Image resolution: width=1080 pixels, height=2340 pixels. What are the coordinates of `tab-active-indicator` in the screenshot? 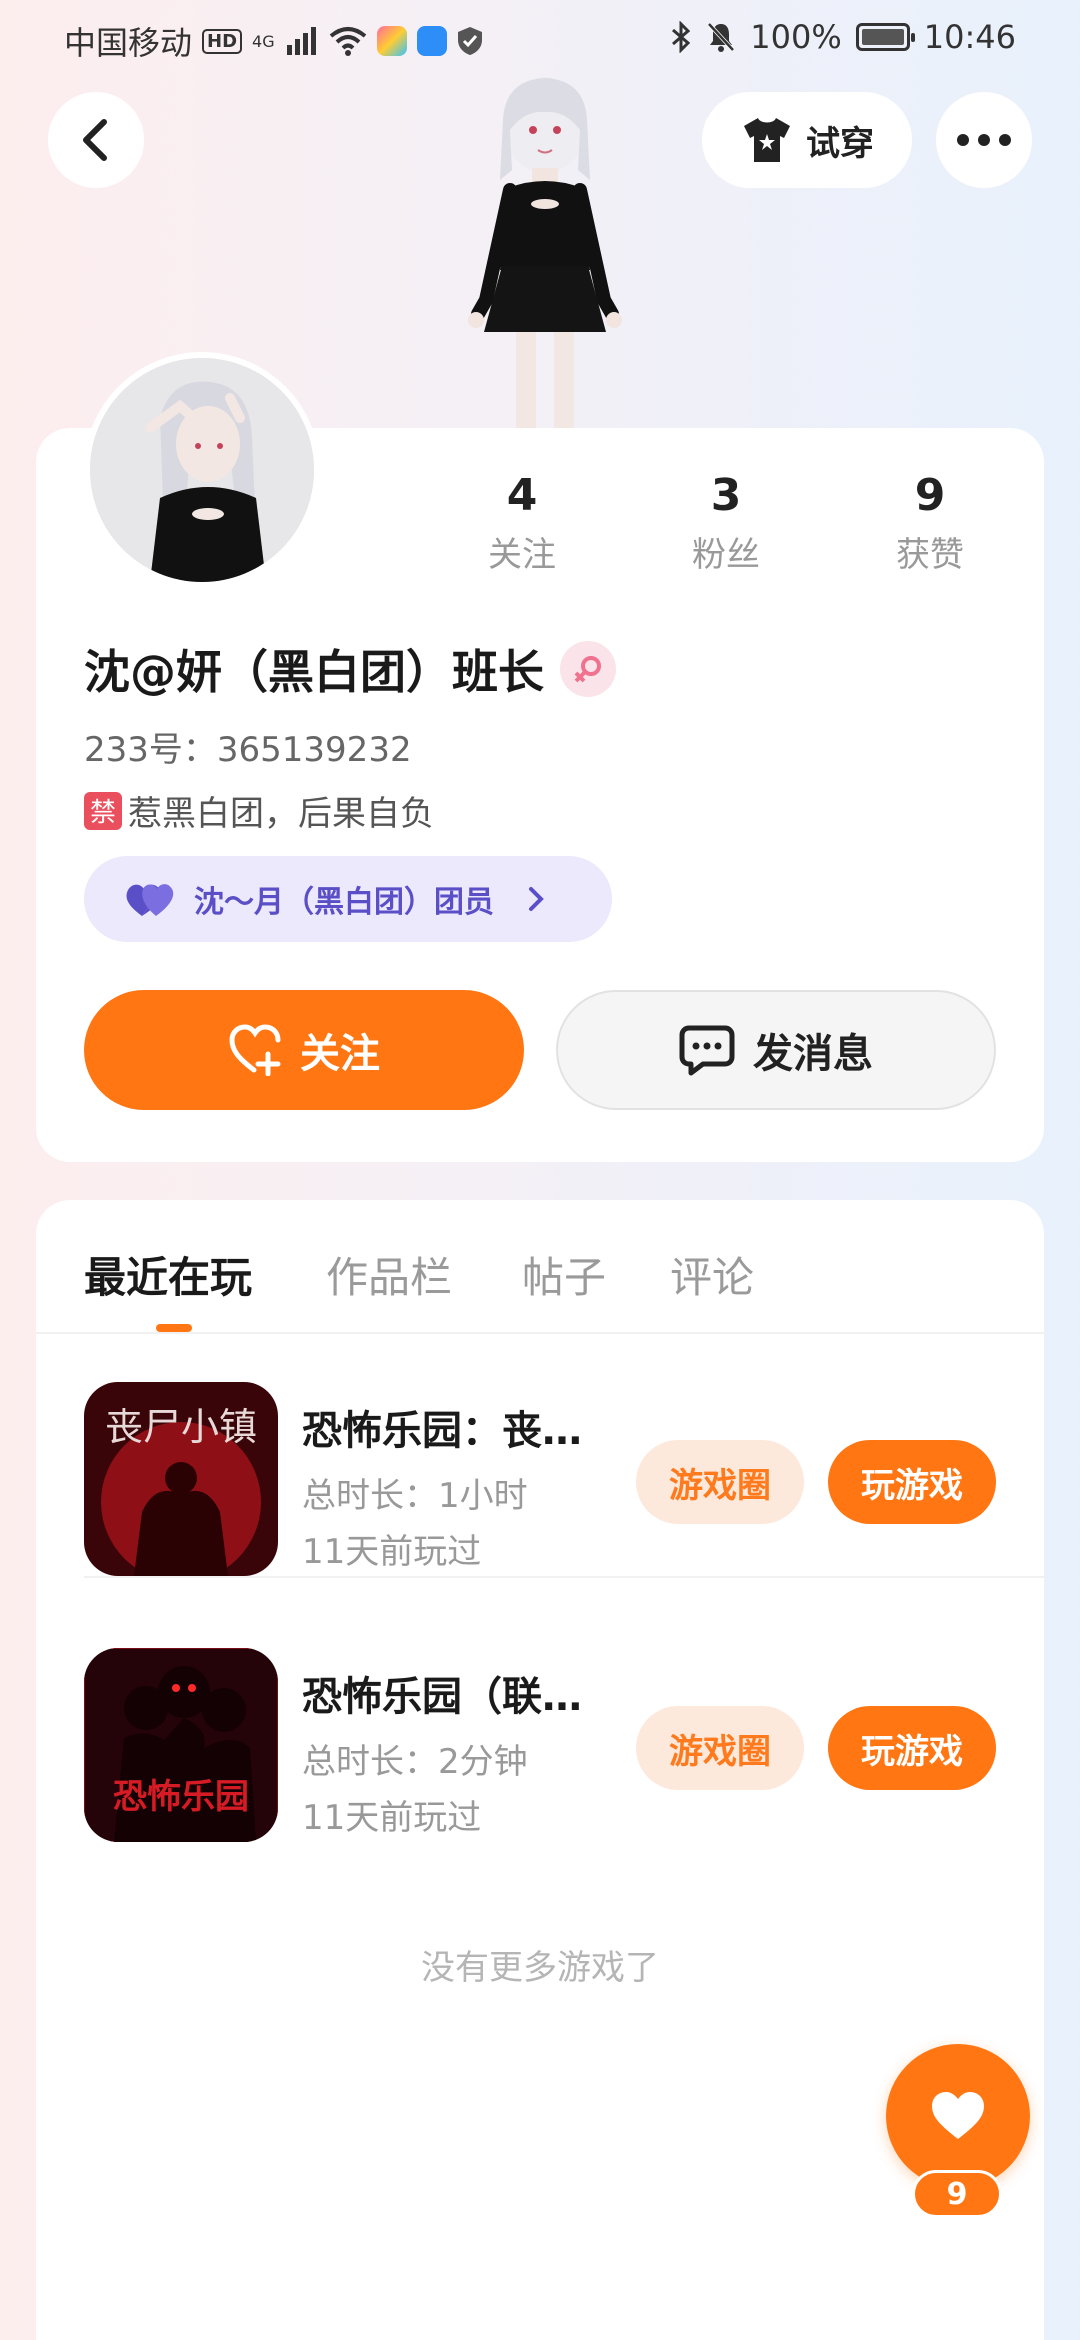 It's located at (174, 1328).